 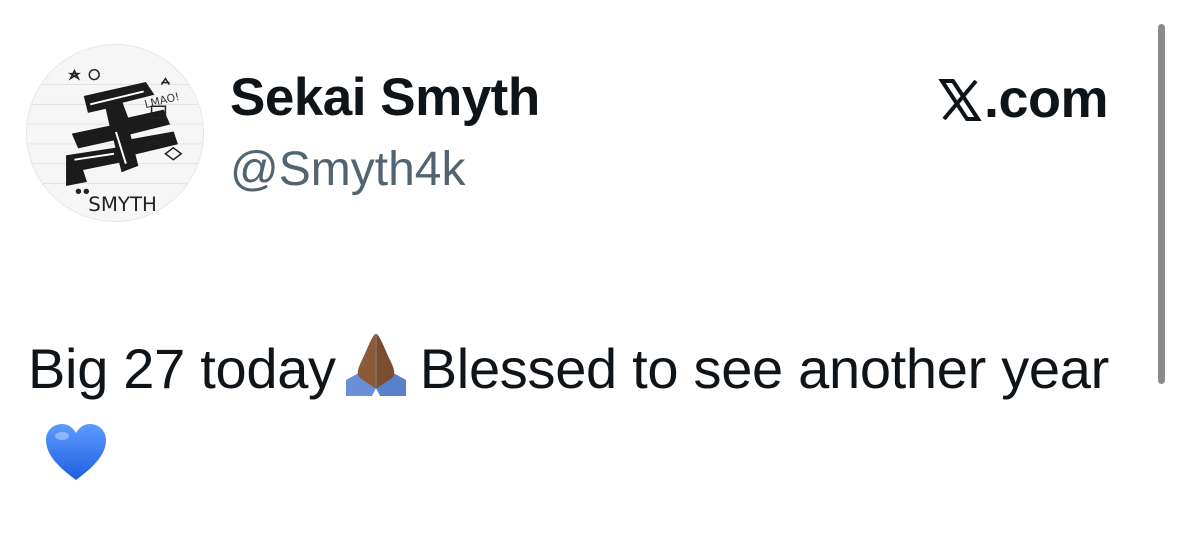 I want to click on x-logo-icon, so click(x=960, y=100).